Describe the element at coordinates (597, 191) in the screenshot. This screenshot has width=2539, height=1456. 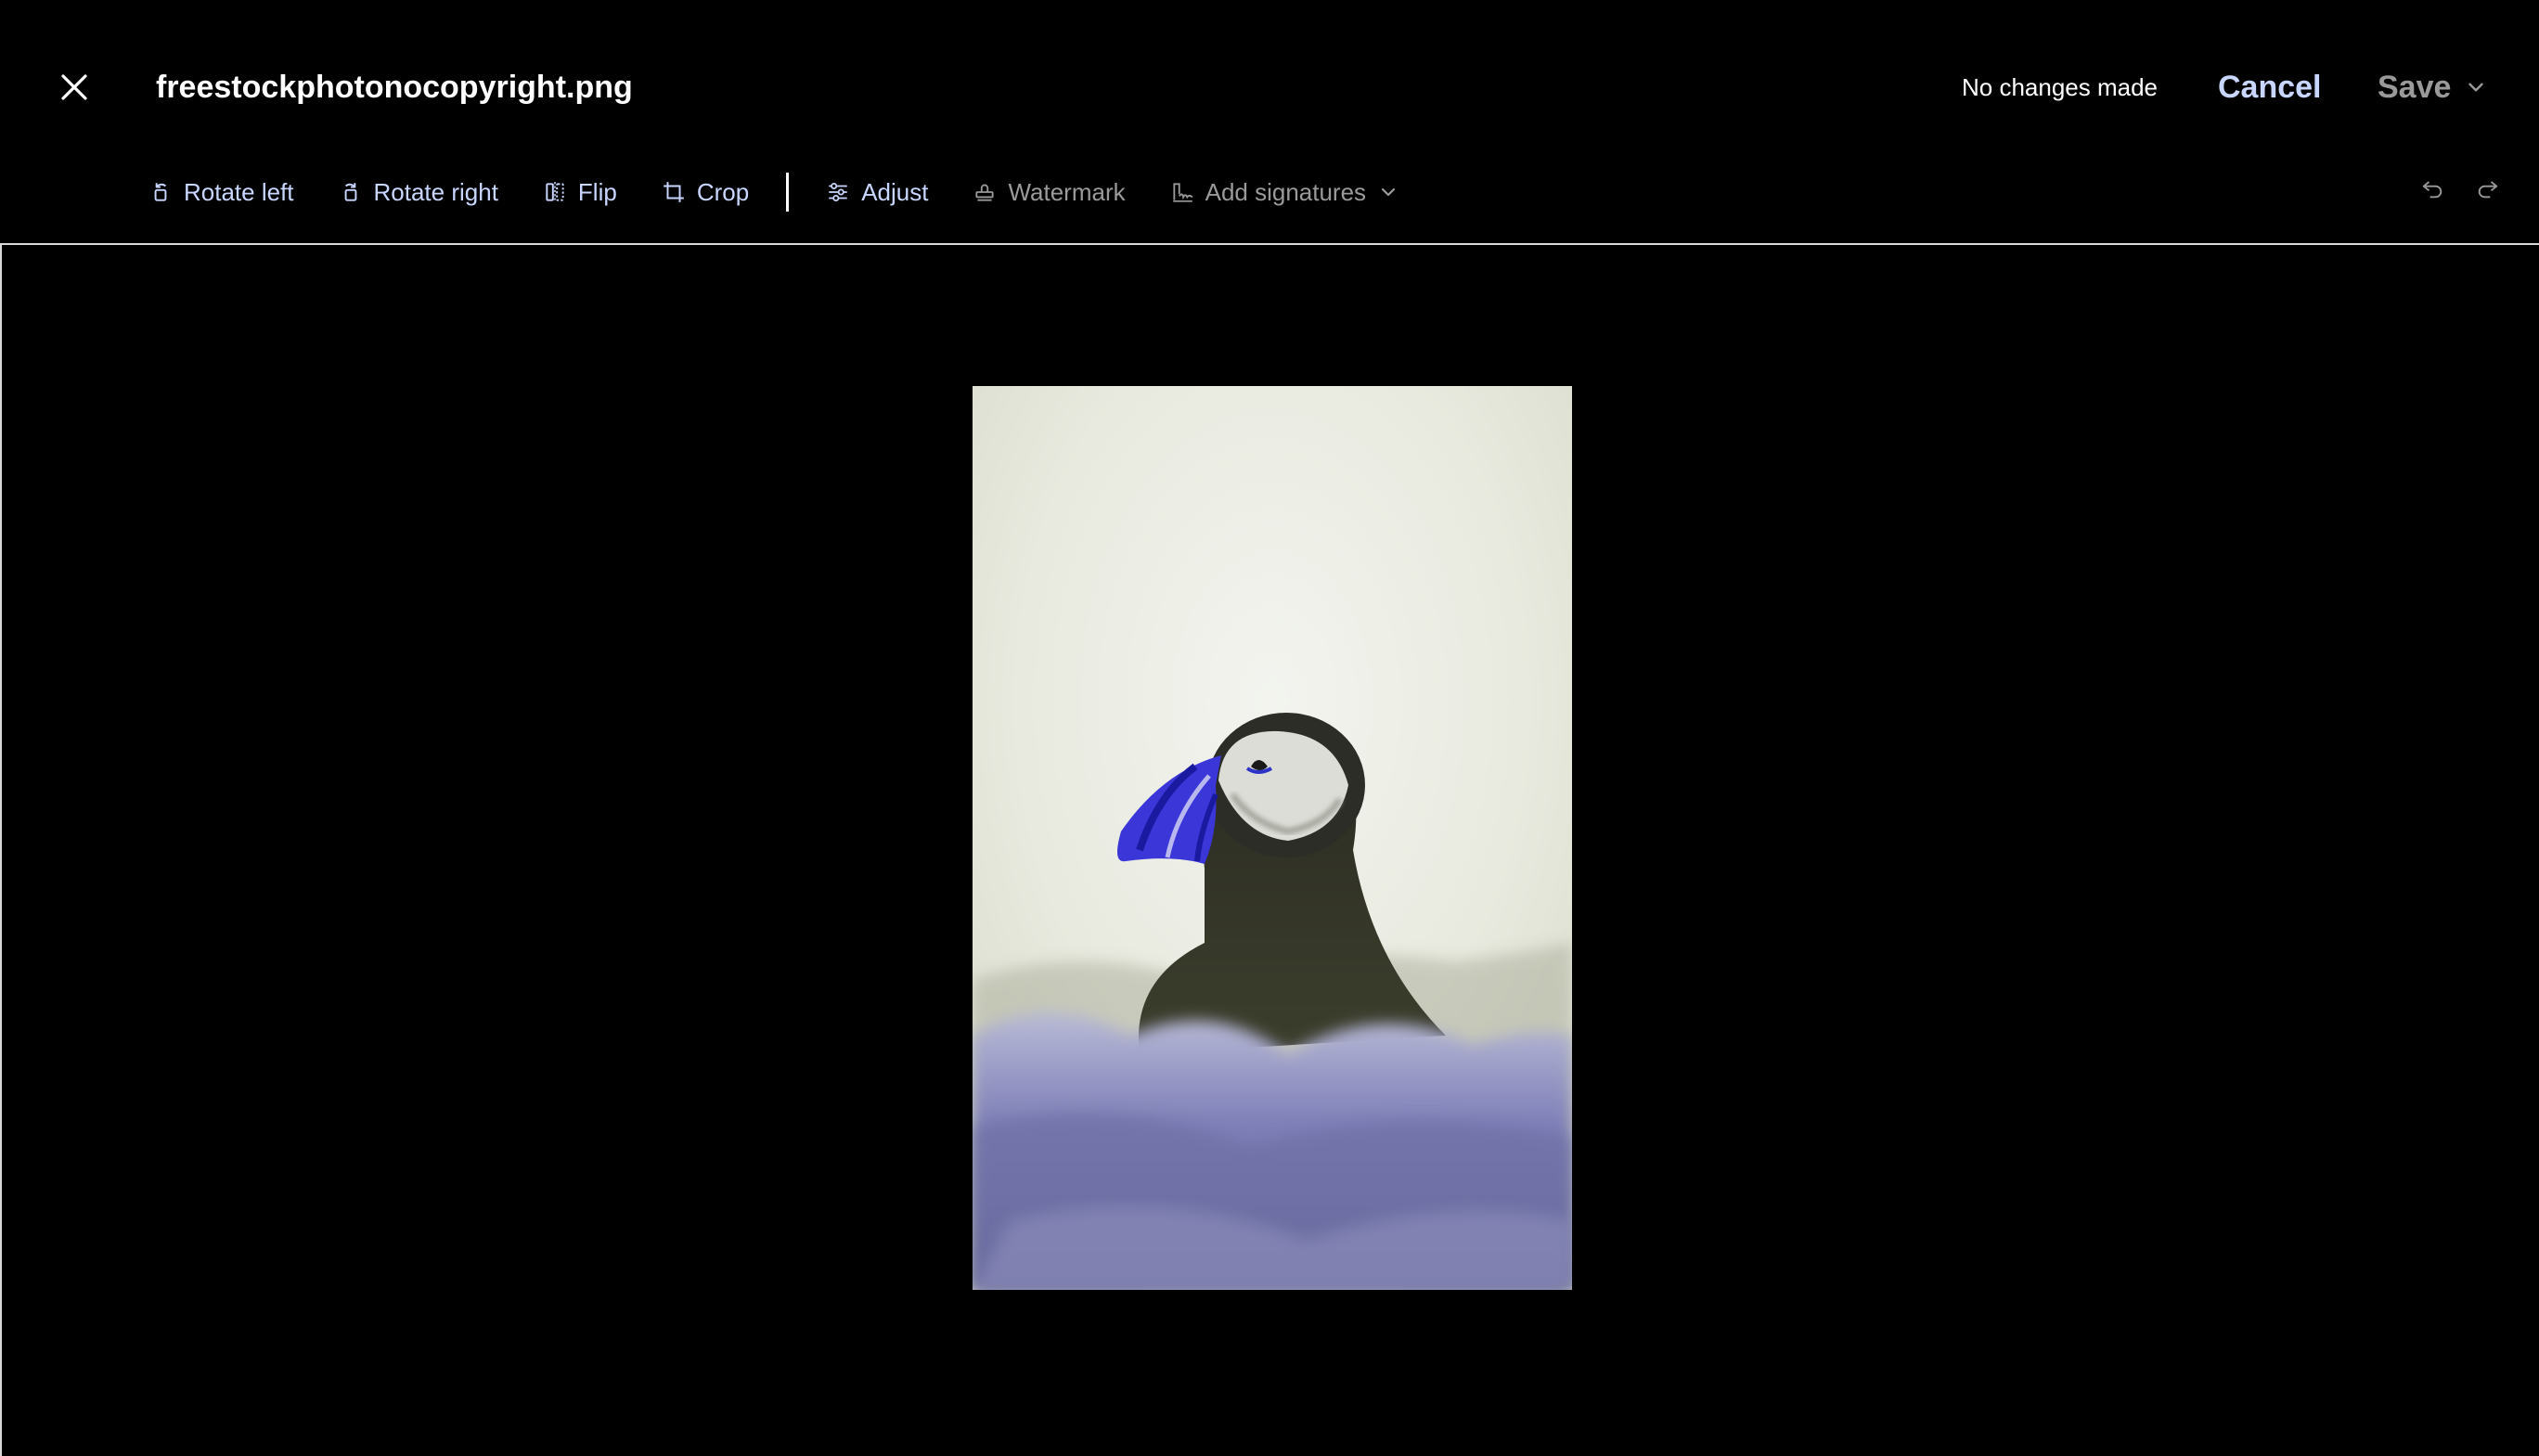
I see `flip-label: Flip` at that location.